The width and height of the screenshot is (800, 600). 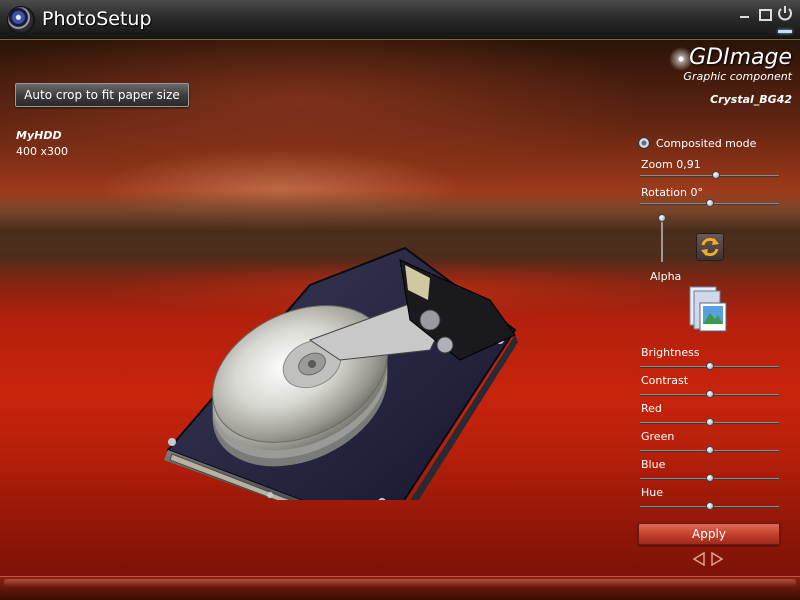 I want to click on green-slider-thumb, so click(x=709, y=450).